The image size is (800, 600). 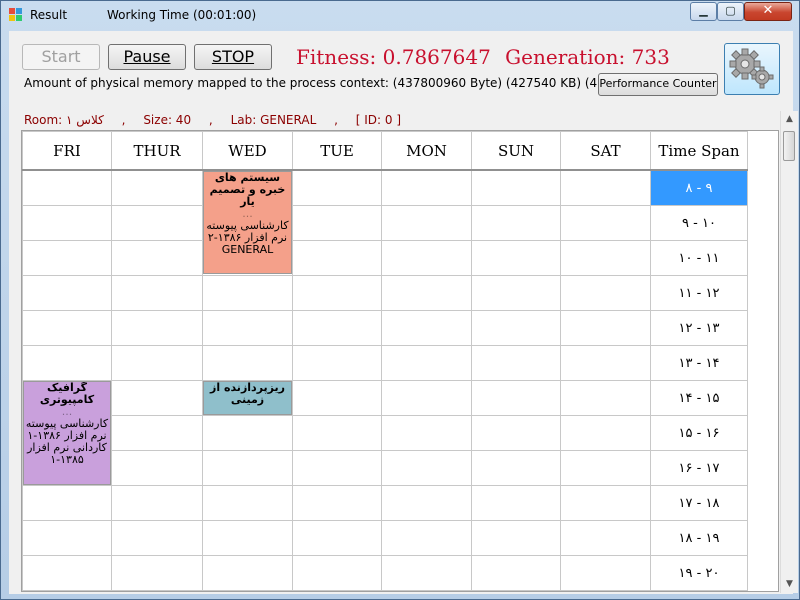 I want to click on time-span-cell: ۱۵ - ۱۴, so click(x=699, y=398).